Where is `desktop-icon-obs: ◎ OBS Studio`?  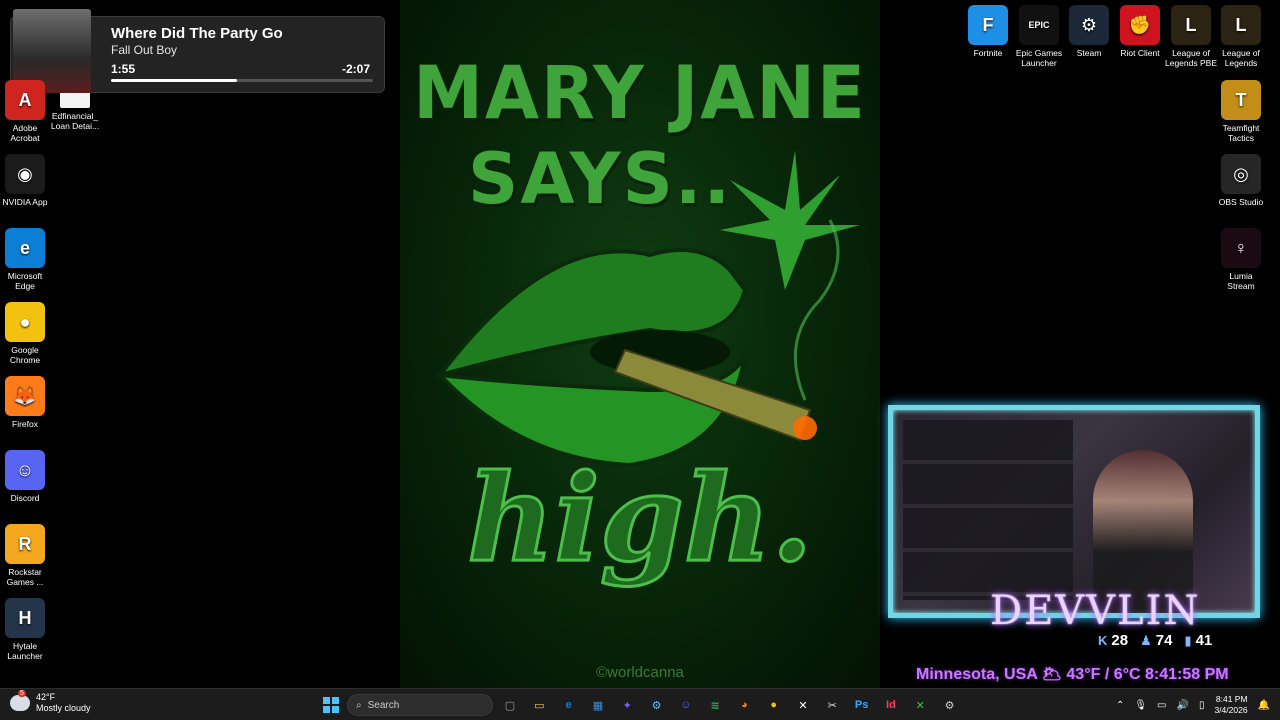 desktop-icon-obs: ◎ OBS Studio is located at coordinates (1241, 180).